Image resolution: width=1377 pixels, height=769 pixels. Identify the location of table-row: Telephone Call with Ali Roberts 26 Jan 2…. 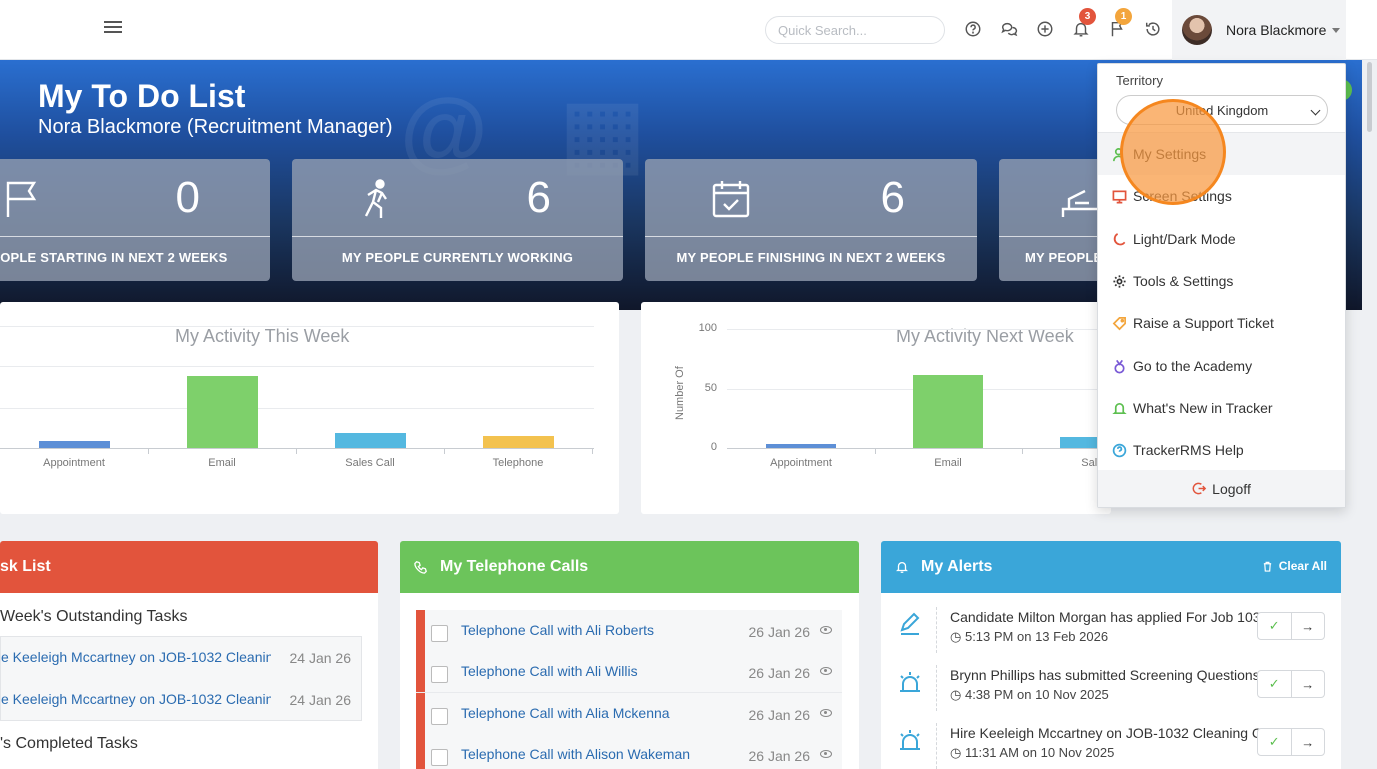
(629, 631).